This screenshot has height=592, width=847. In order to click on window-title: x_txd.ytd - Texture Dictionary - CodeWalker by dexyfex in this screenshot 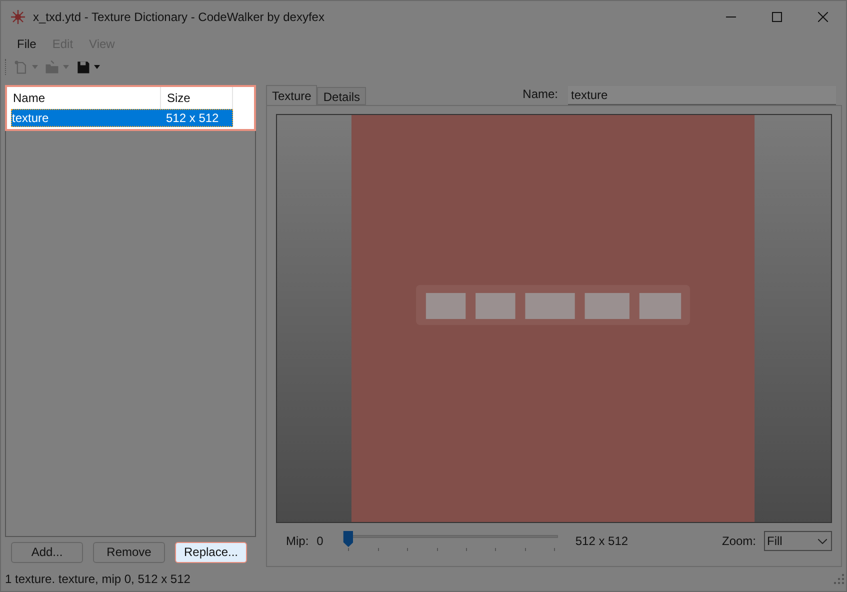, I will do `click(178, 17)`.